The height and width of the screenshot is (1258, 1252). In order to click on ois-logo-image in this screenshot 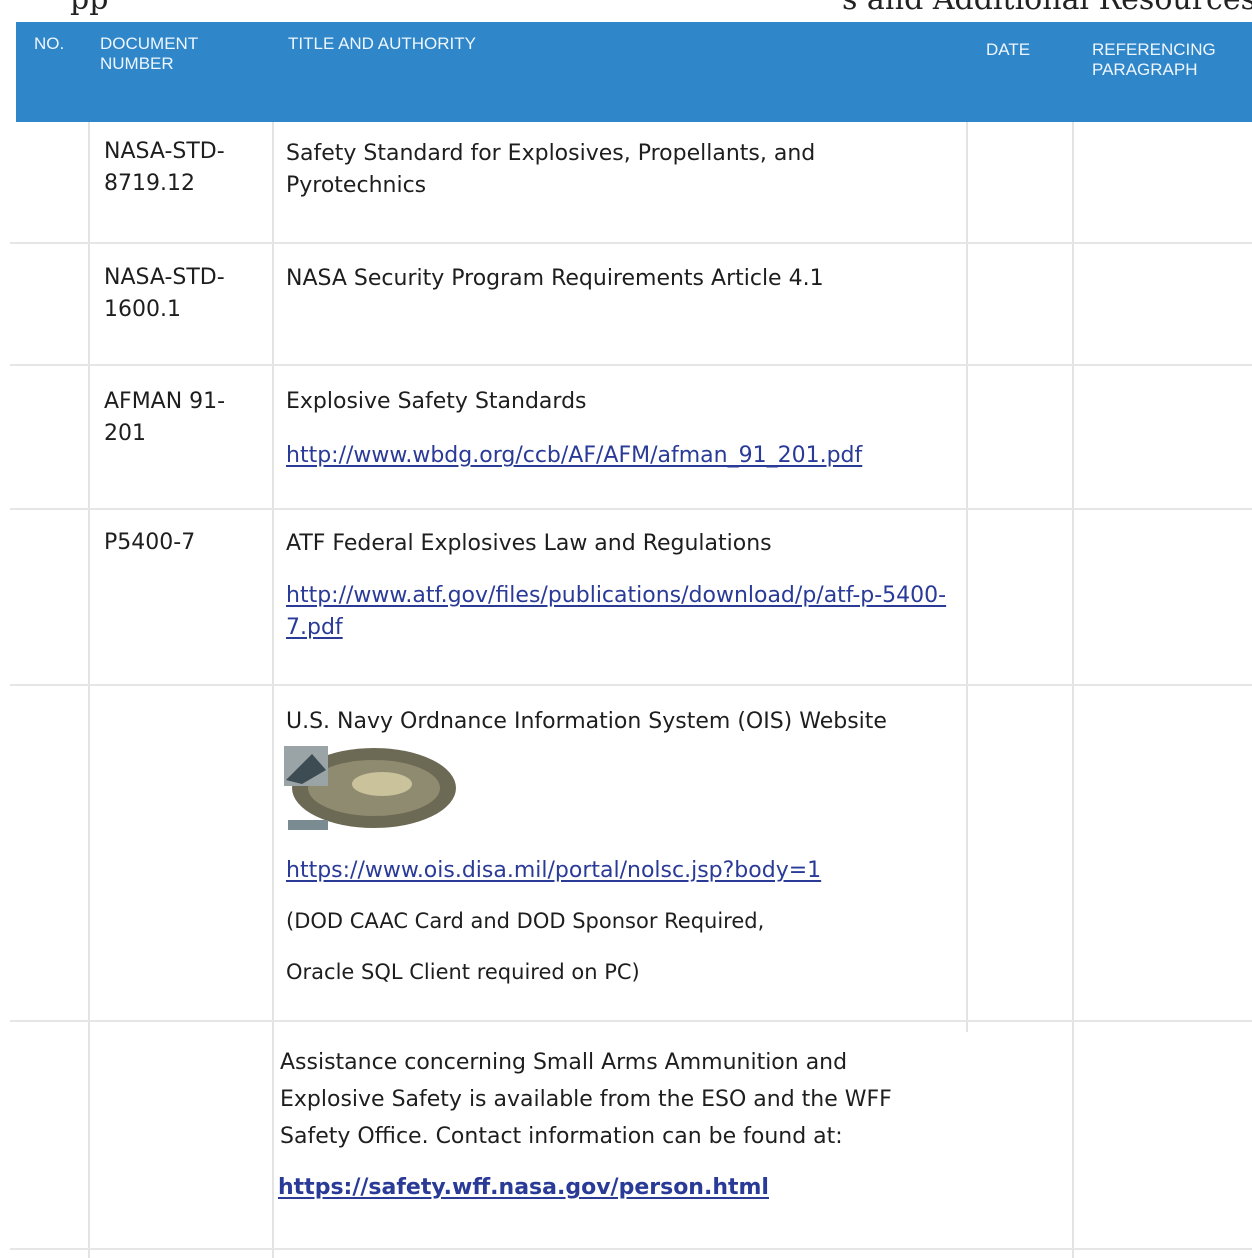, I will do `click(370, 786)`.